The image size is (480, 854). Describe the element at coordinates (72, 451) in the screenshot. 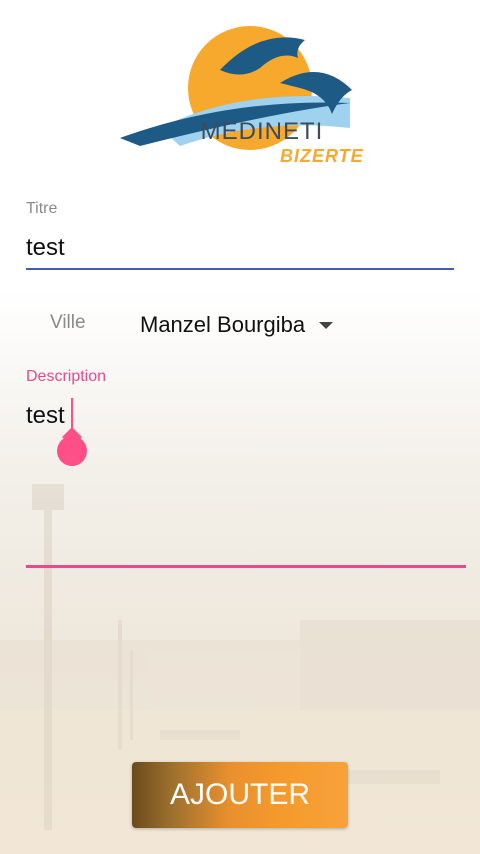

I see `text-cursor-handle` at that location.